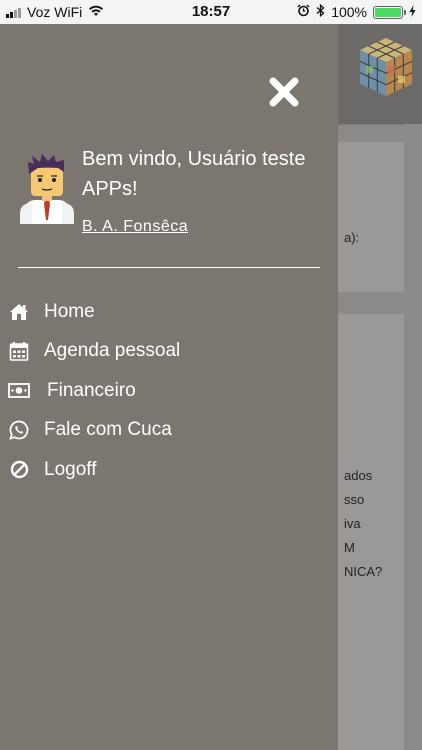 The width and height of the screenshot is (422, 750). I want to click on menu-item-label: Home, so click(69, 311).